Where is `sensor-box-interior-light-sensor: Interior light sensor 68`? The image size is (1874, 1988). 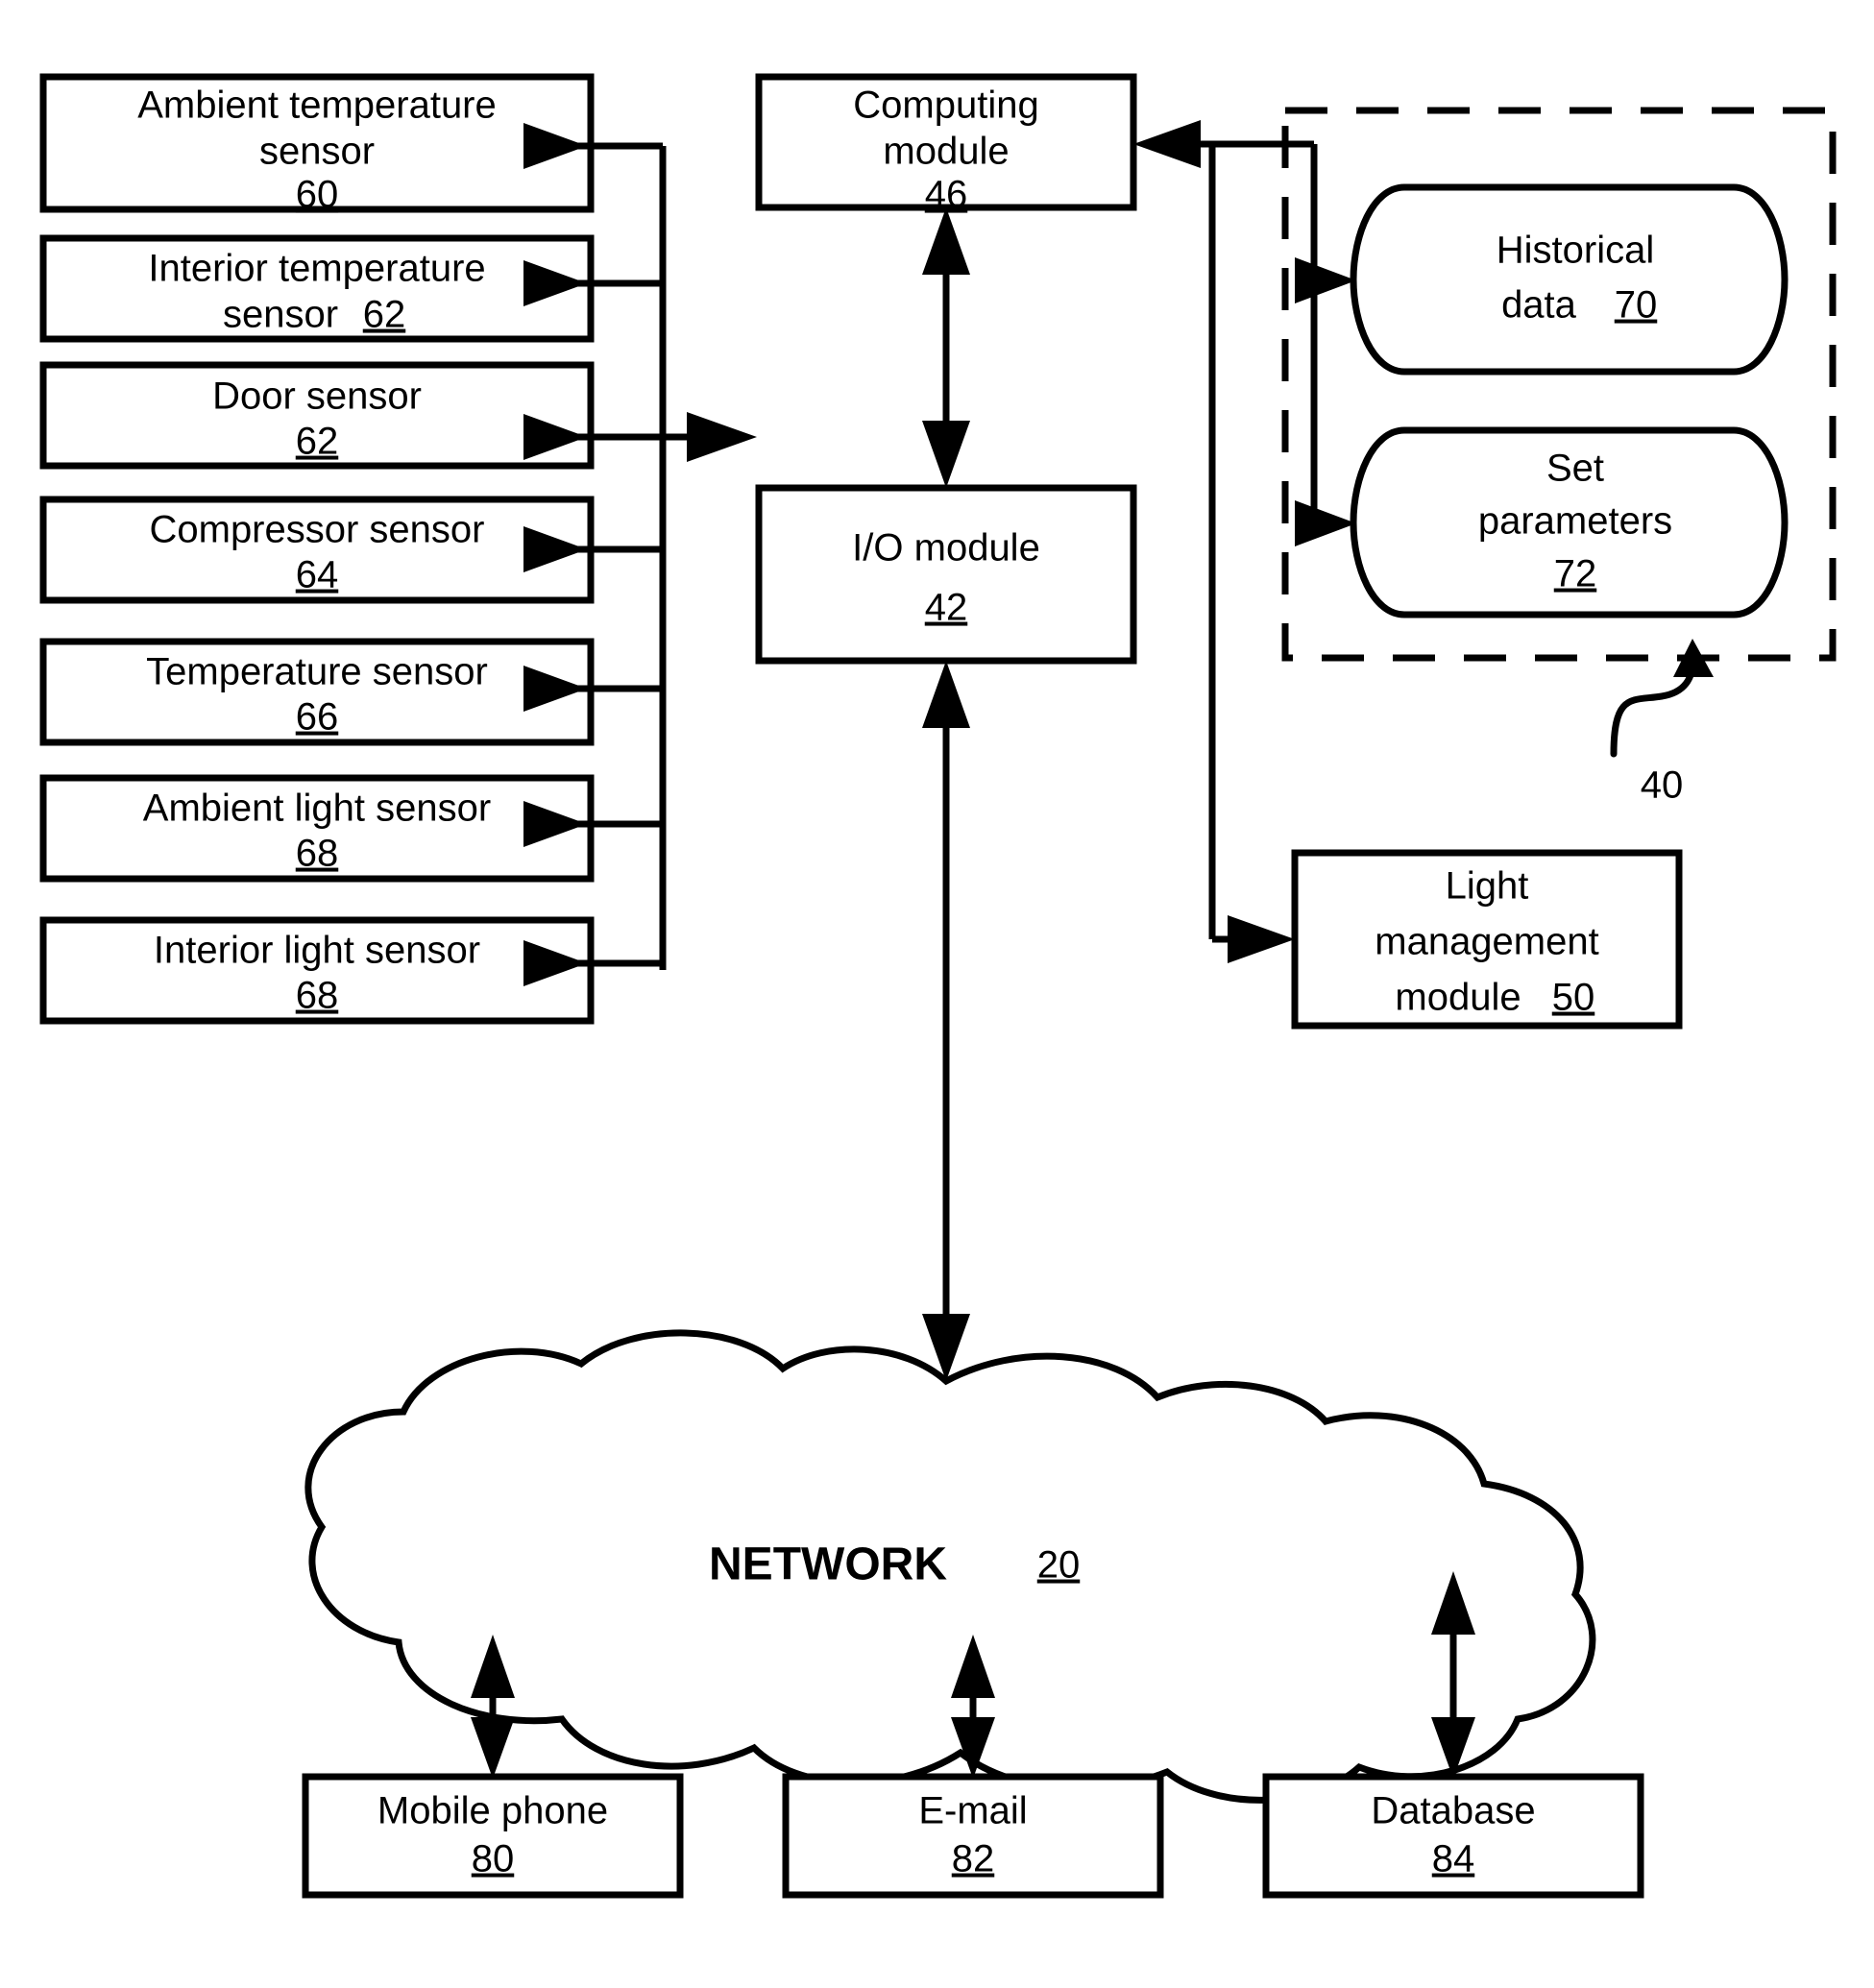
sensor-box-interior-light-sensor: Interior light sensor 68 is located at coordinates (317, 971).